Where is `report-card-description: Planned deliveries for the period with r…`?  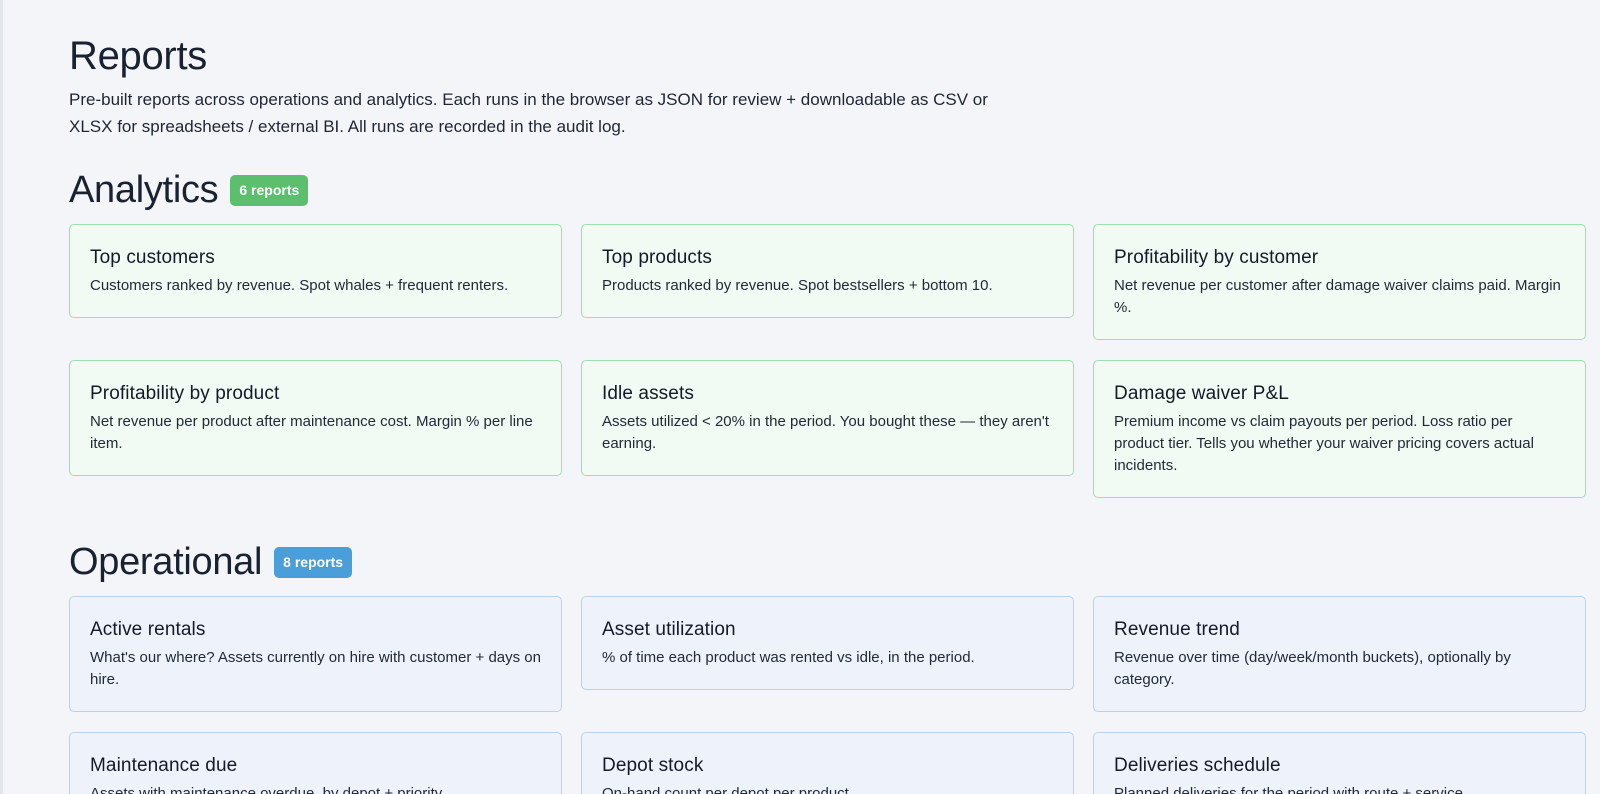
report-card-description: Planned deliveries for the period with r… is located at coordinates (1288, 789).